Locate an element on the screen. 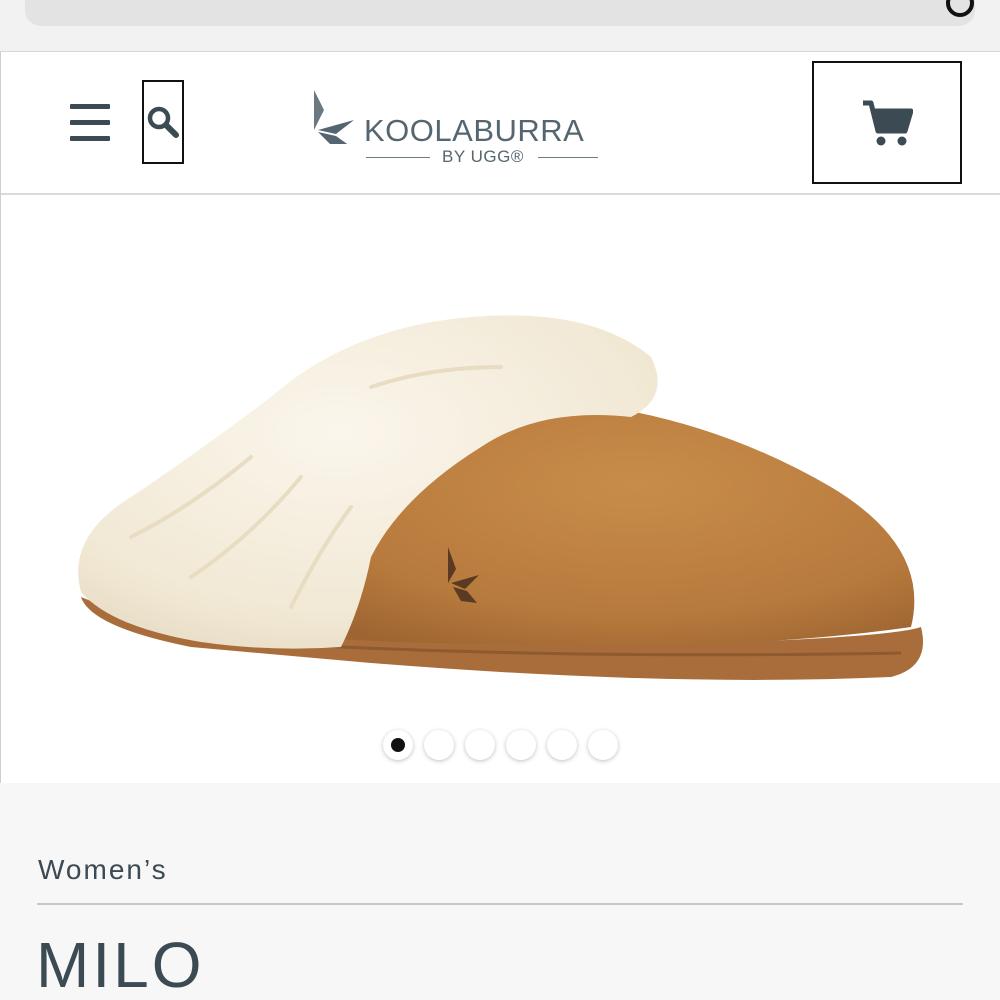 This screenshot has height=1000, width=1000. reload-icon is located at coordinates (960, 10).